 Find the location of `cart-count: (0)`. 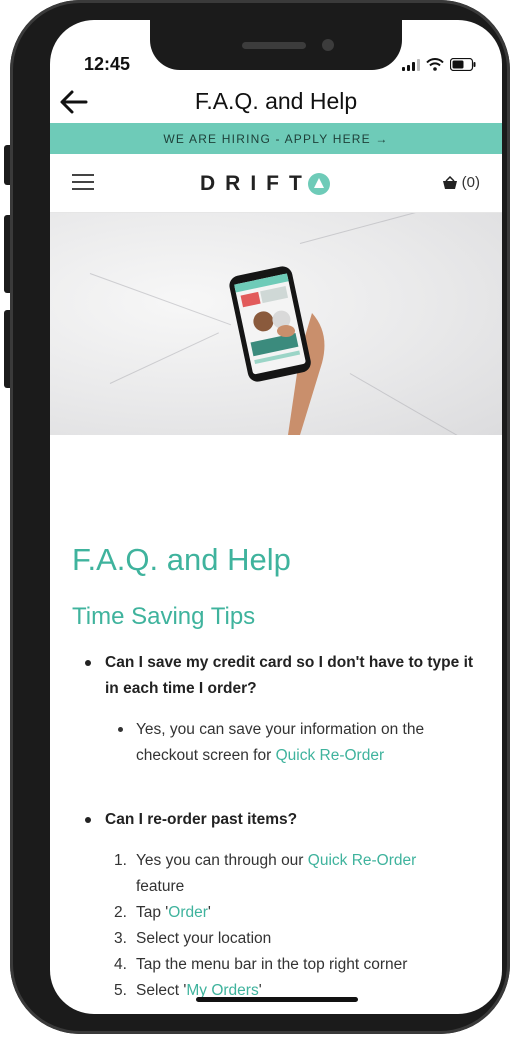

cart-count: (0) is located at coordinates (470, 182).